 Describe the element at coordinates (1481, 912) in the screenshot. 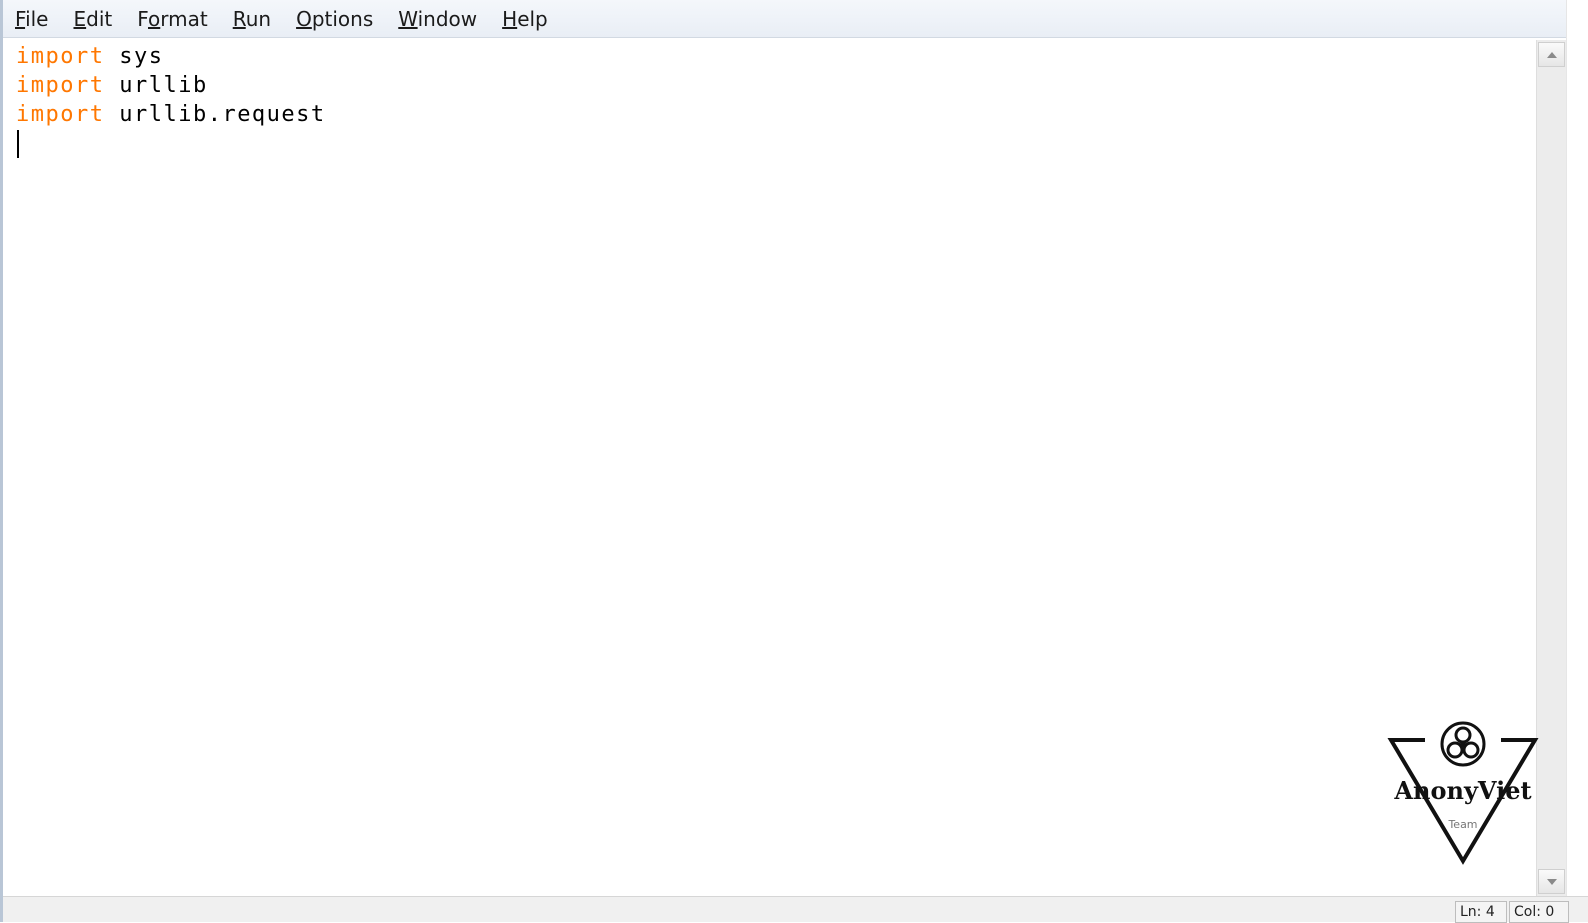

I see `status-line: Ln: 4` at that location.